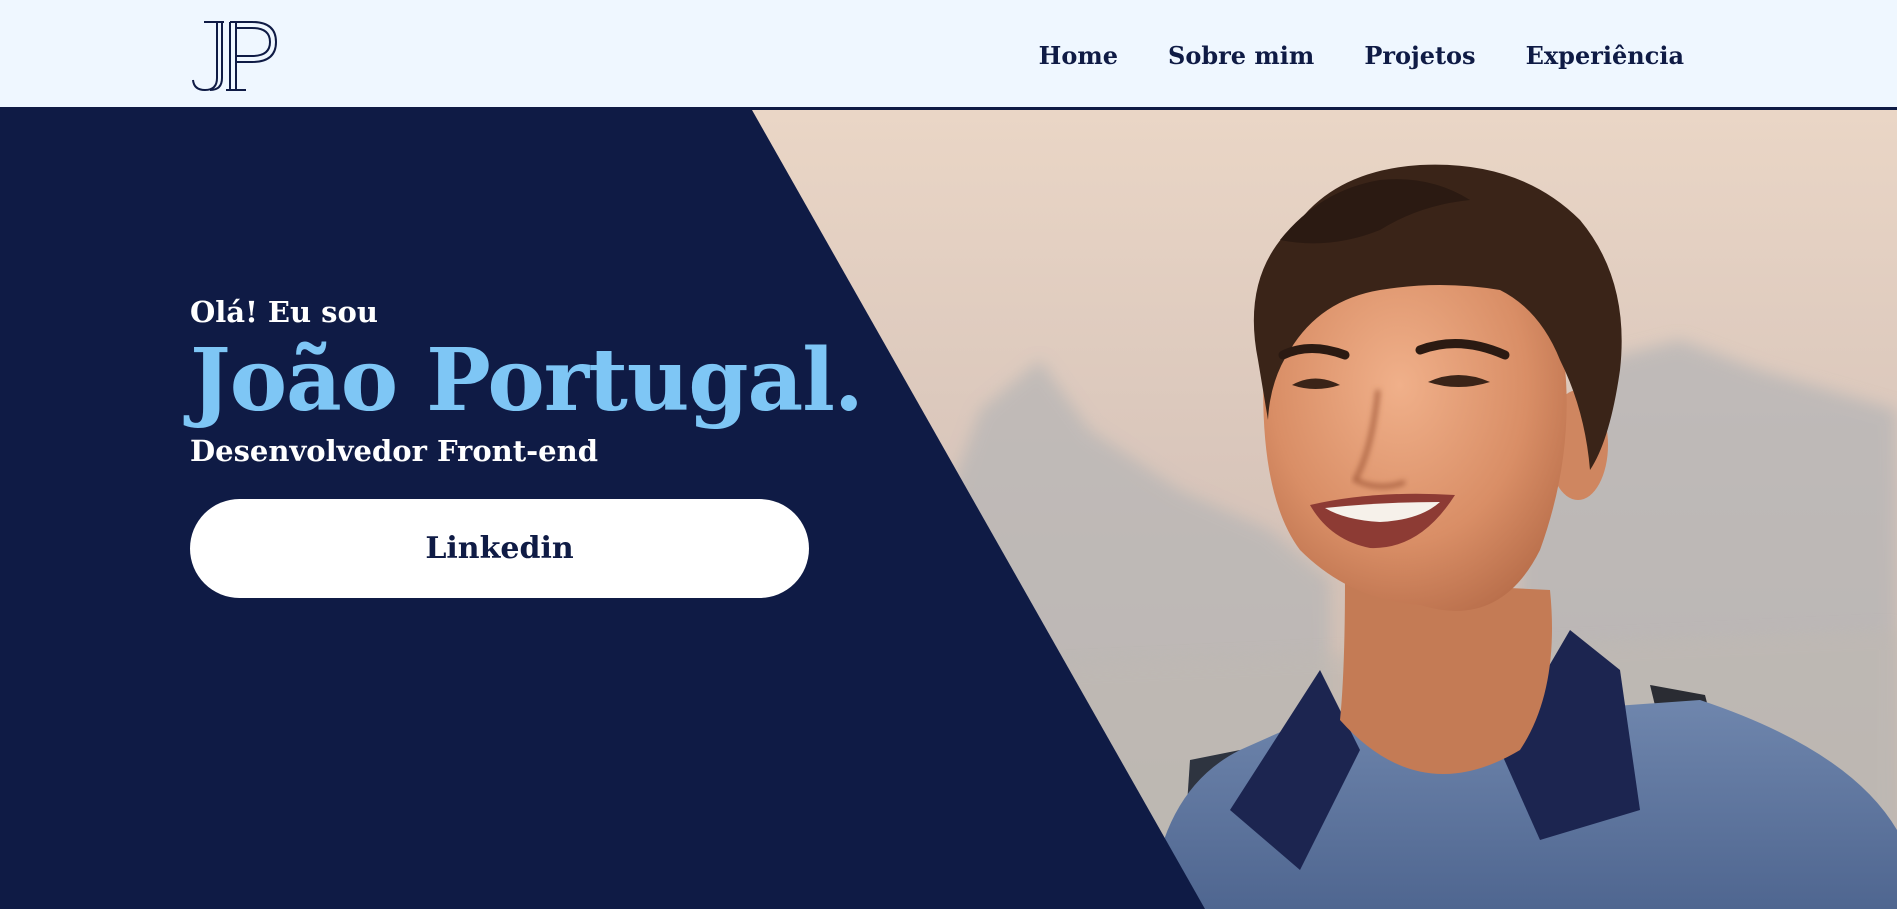 This screenshot has width=1897, height=909. What do you see at coordinates (1605, 55) in the screenshot?
I see `nav-experiencia: Experiência` at bounding box center [1605, 55].